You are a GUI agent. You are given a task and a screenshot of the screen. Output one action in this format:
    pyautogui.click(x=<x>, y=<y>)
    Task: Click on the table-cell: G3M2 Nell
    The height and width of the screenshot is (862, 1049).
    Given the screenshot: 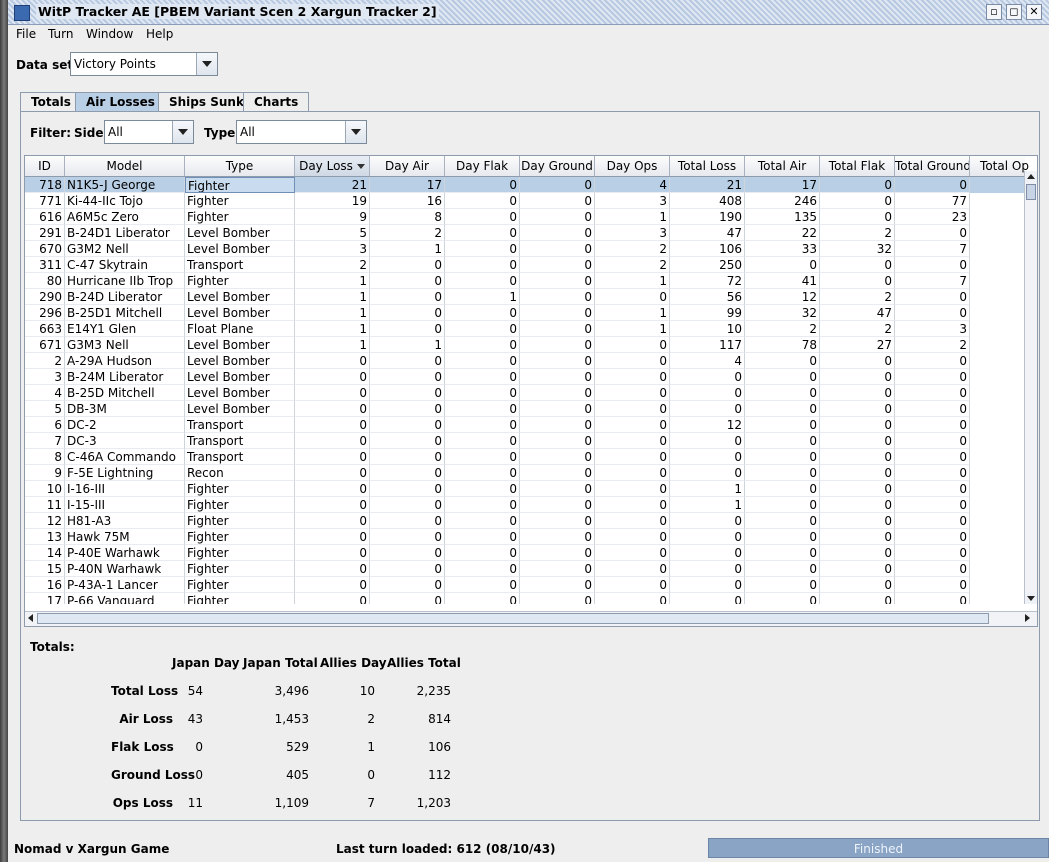 What is the action you would take?
    pyautogui.click(x=125, y=249)
    